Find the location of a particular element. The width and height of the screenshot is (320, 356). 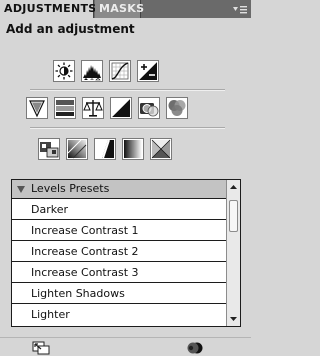

disclosure-triangle-icon is located at coordinates (21, 189).